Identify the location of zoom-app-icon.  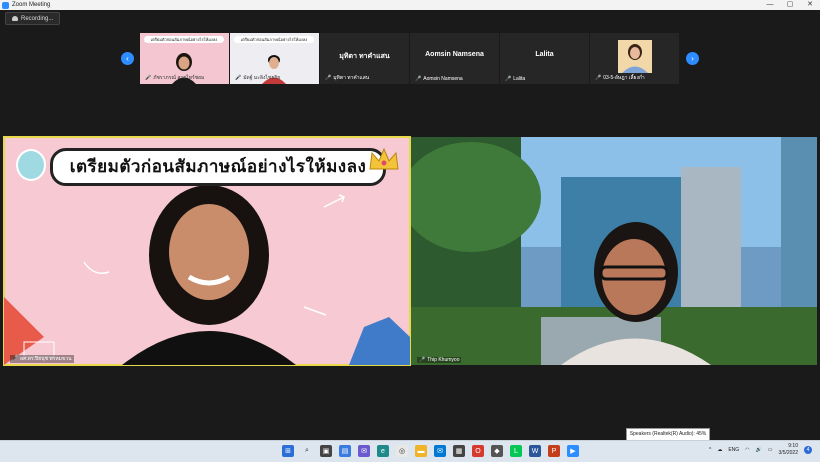
(5, 5).